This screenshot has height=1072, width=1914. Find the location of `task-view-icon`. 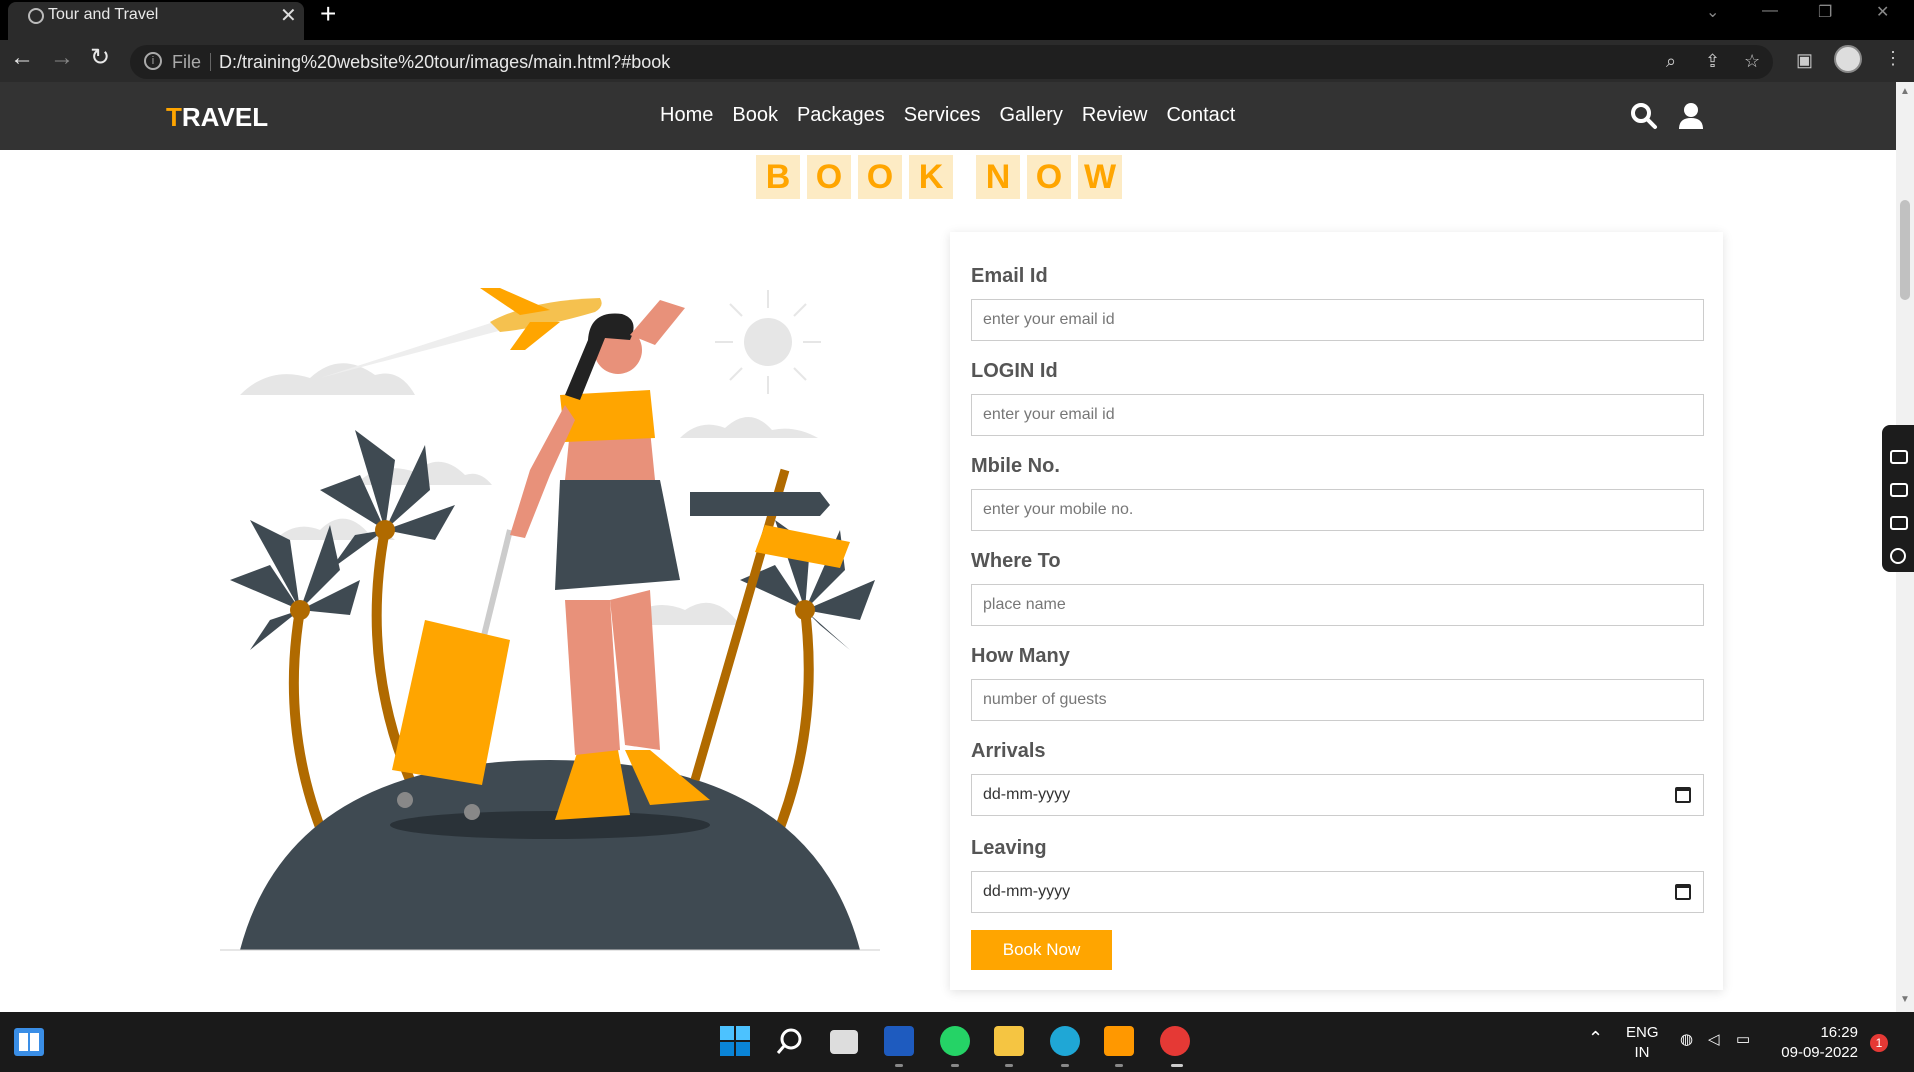

task-view-icon is located at coordinates (844, 1042).